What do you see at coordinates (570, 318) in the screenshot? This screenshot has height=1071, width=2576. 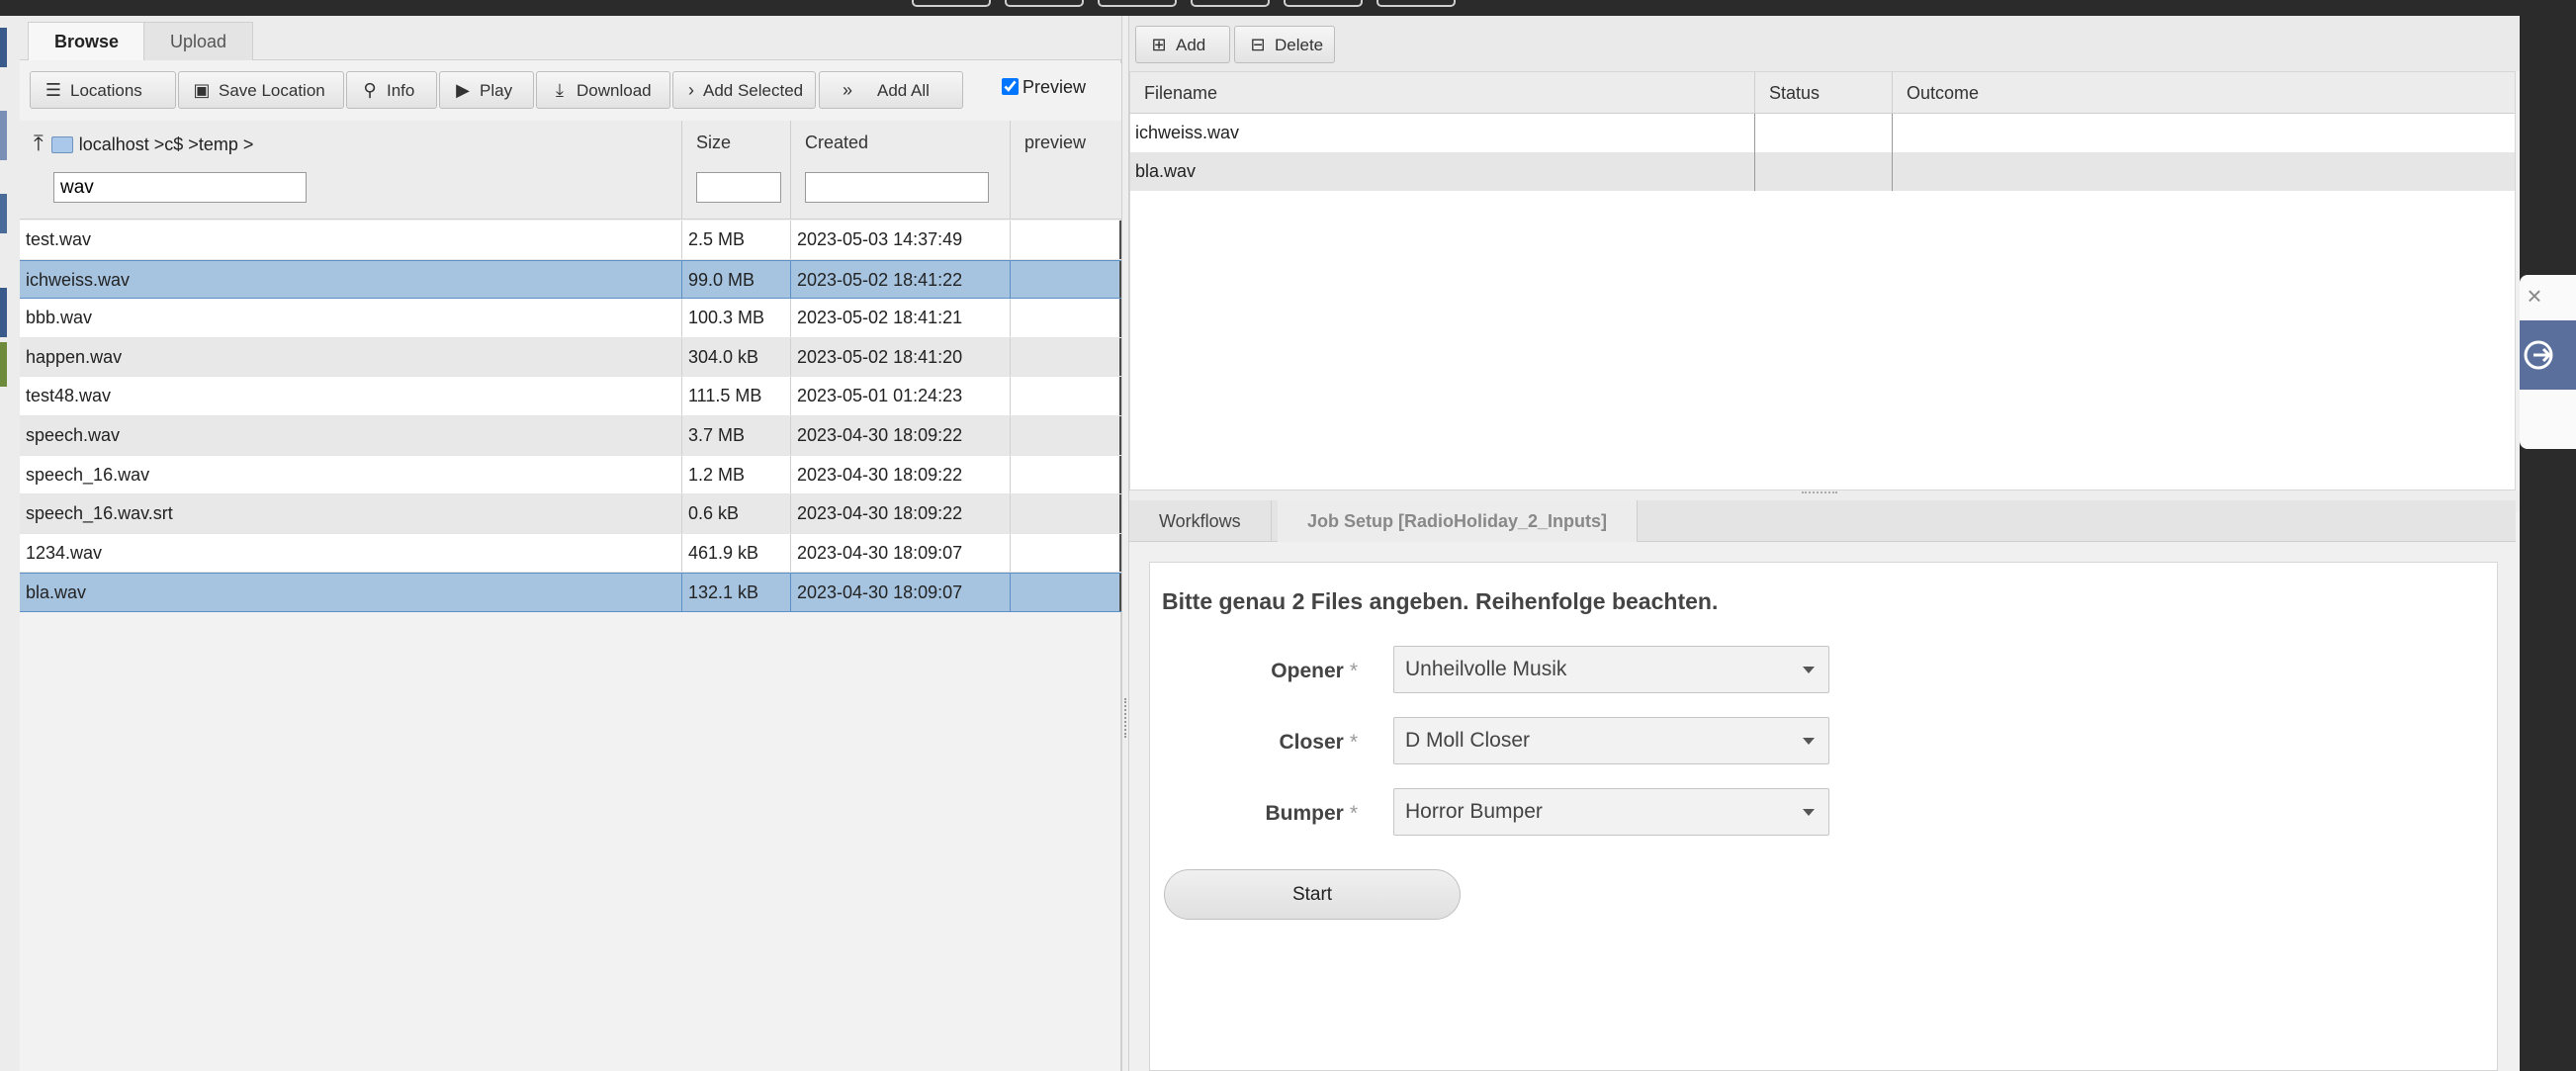 I see `file-row: bbb.wav 100.3 MB 2023-05-02 18:41:21` at bounding box center [570, 318].